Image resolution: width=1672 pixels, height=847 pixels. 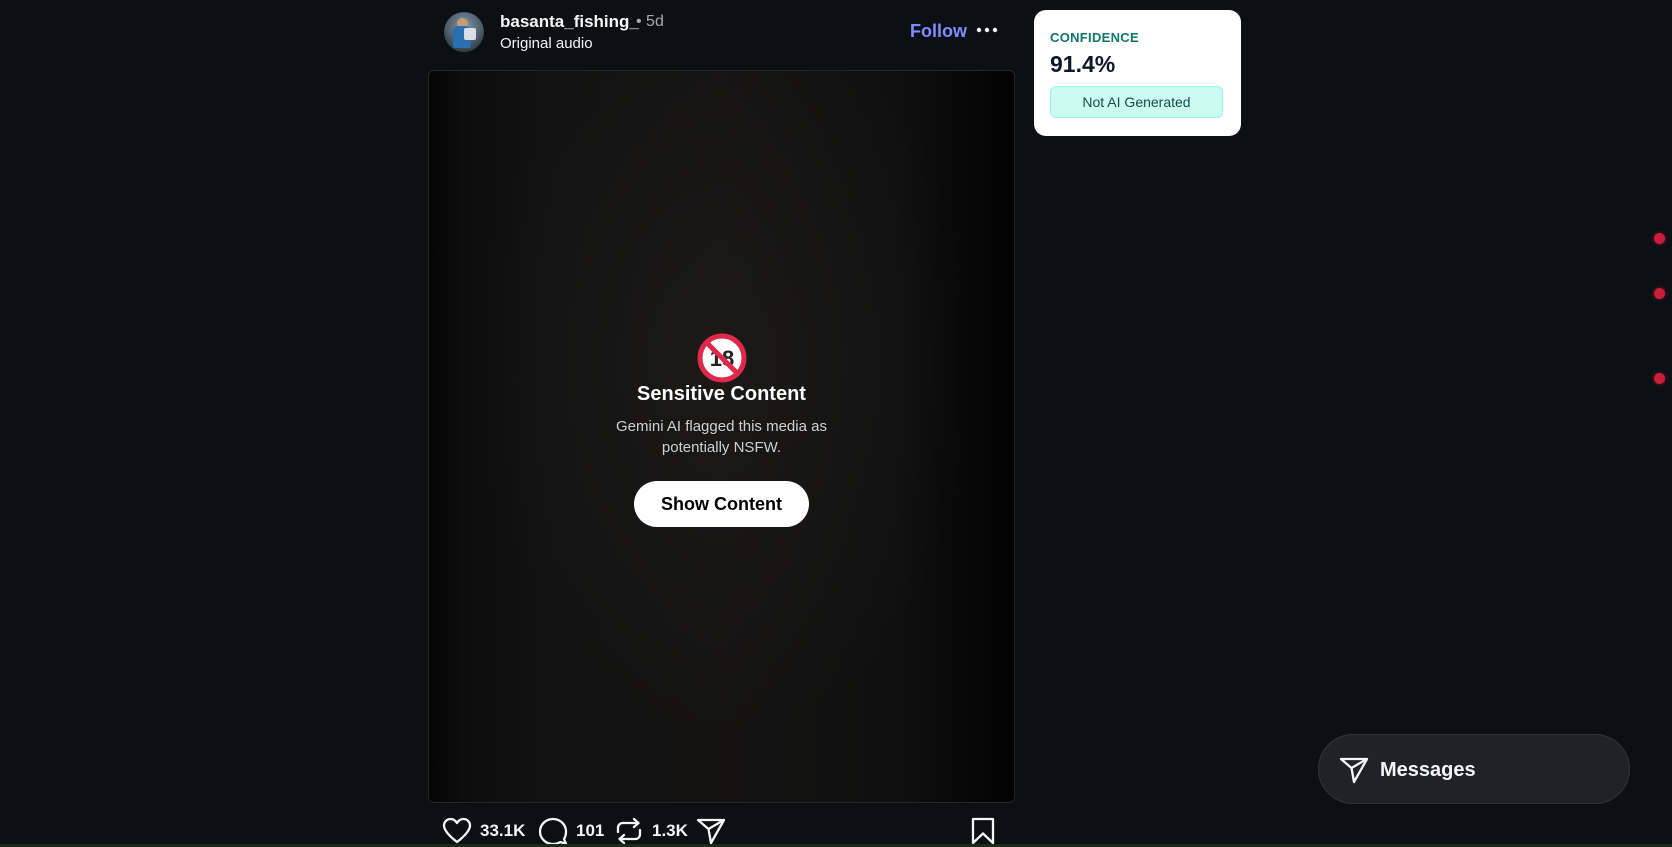 What do you see at coordinates (553, 831) in the screenshot?
I see `comment-icon` at bounding box center [553, 831].